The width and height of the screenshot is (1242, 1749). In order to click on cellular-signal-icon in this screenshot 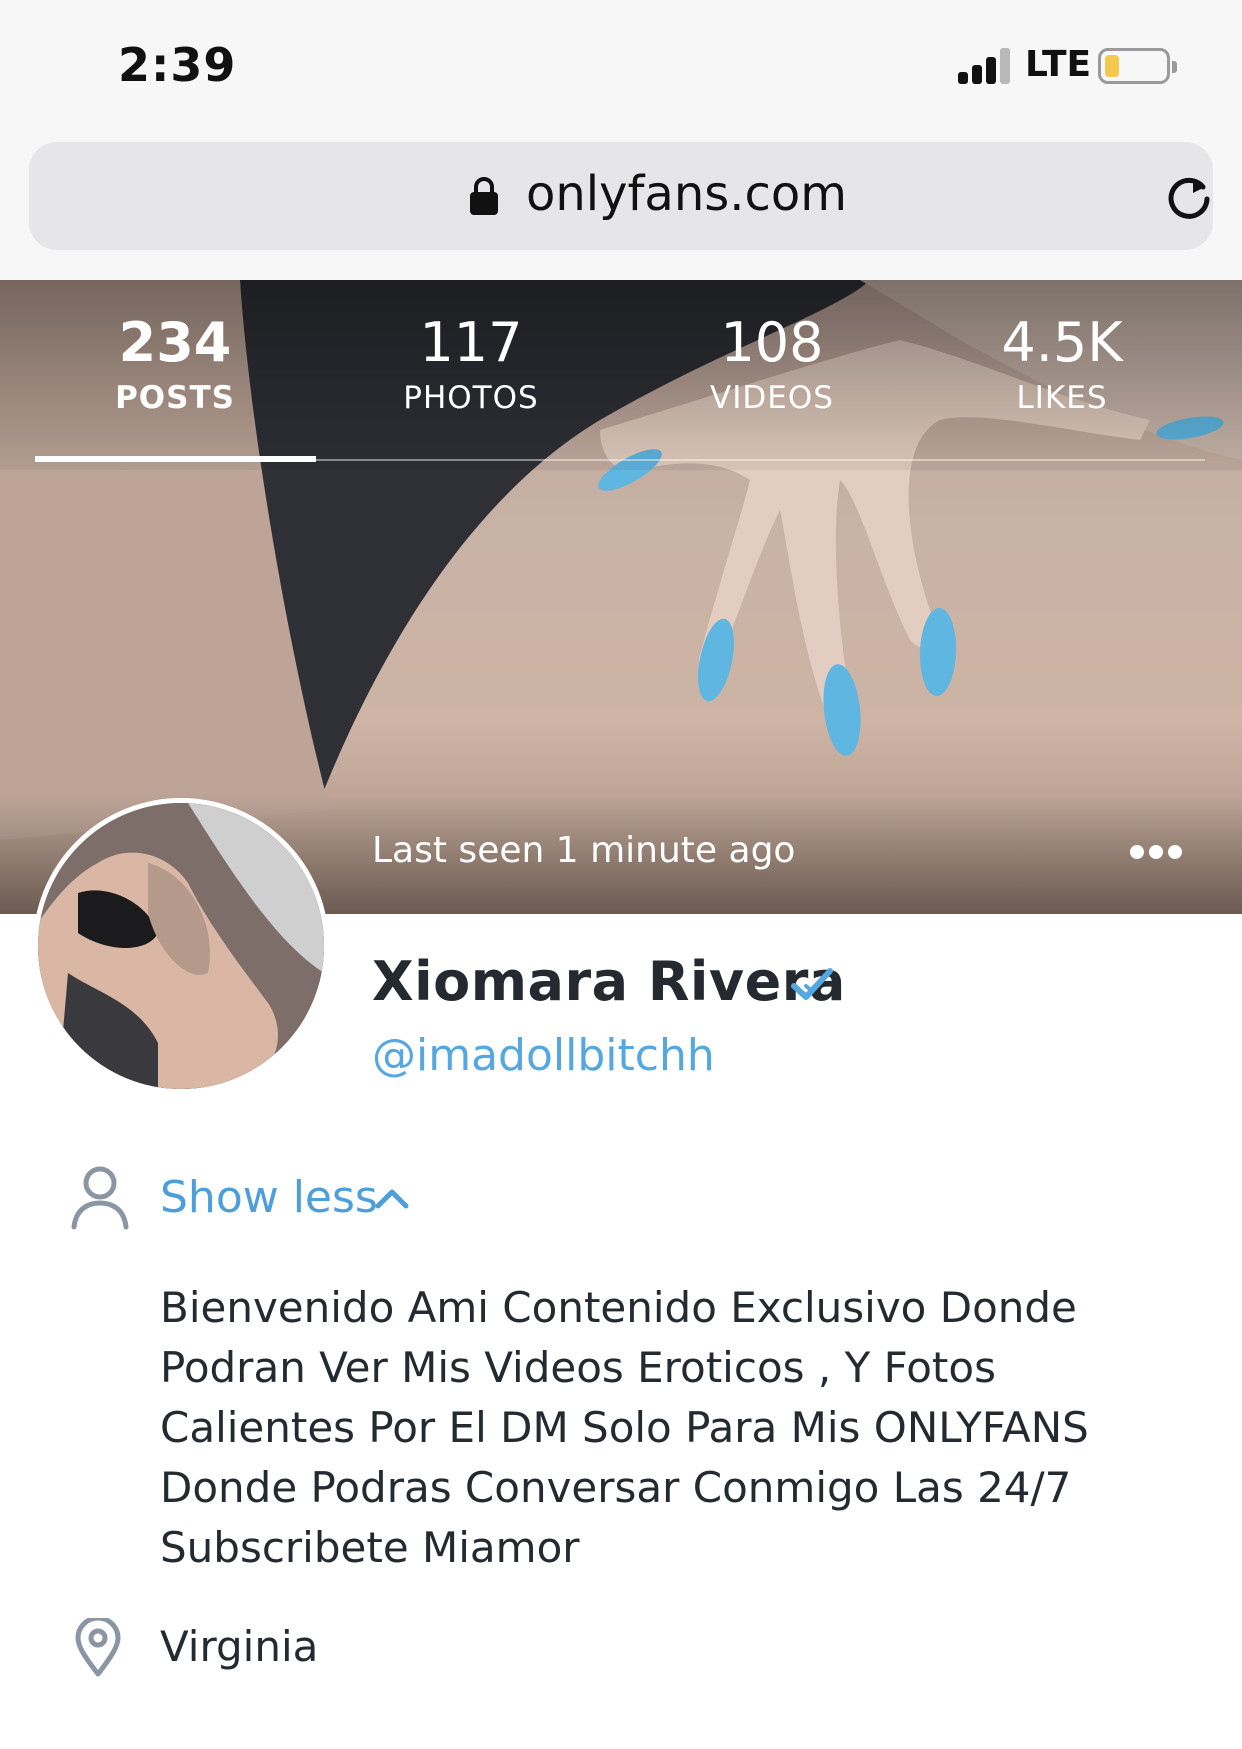, I will do `click(986, 66)`.